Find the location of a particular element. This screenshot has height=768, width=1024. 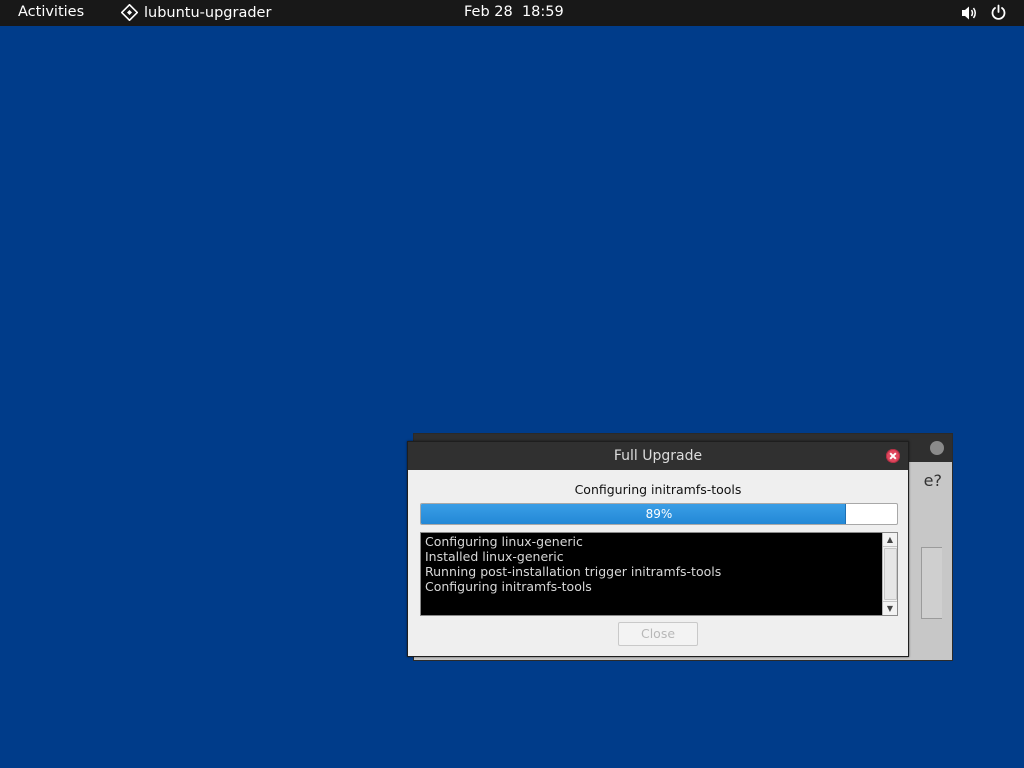

close-icon is located at coordinates (893, 456).